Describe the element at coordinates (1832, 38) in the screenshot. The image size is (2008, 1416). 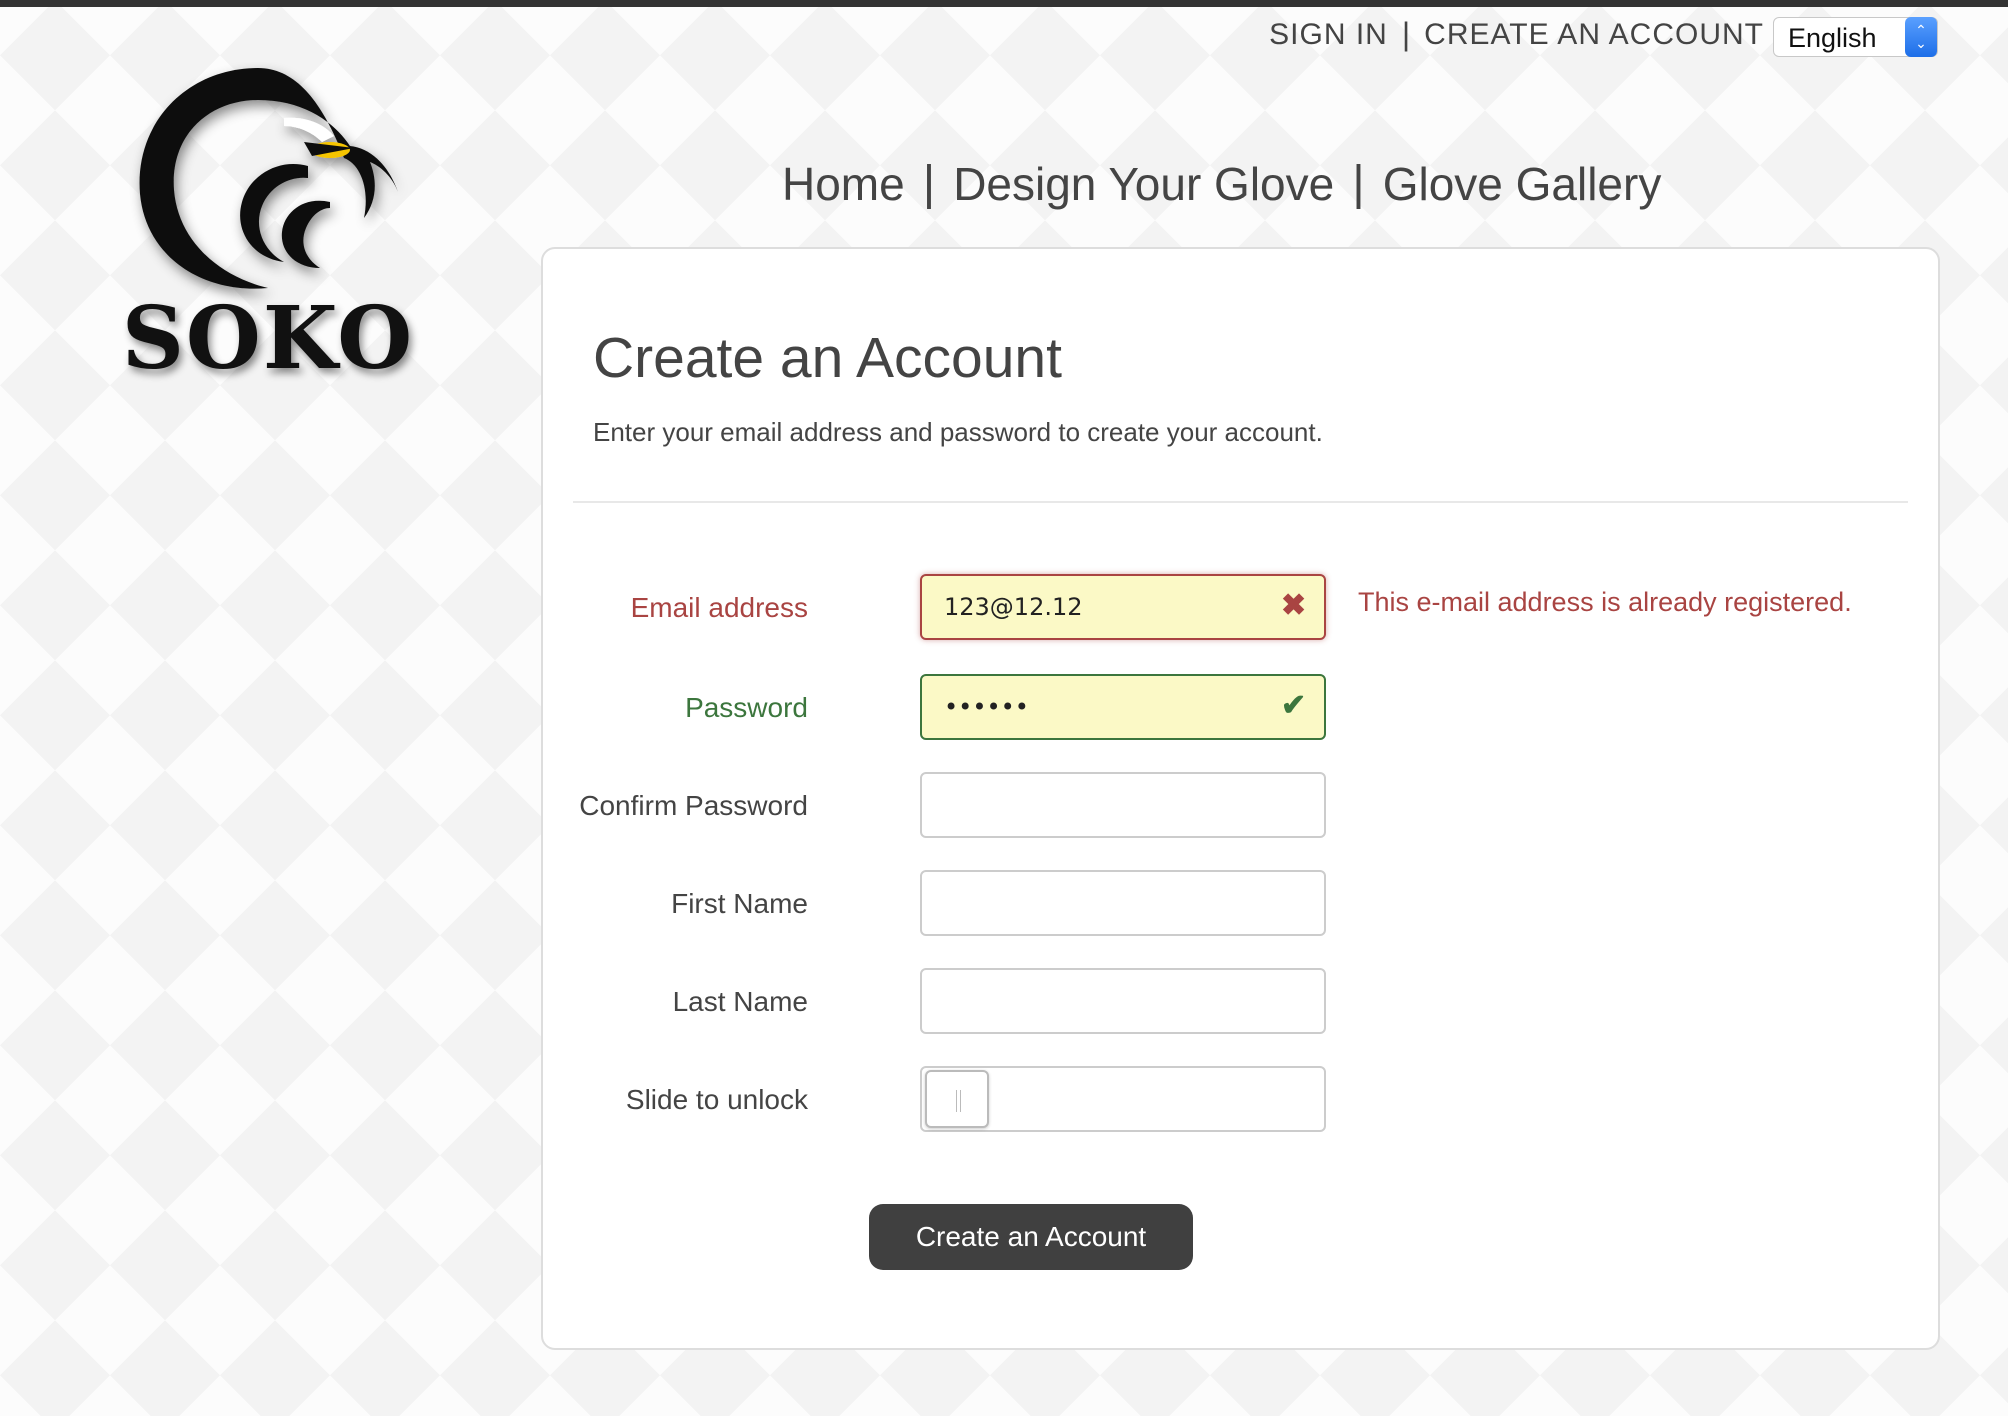
I see `language-select-value: English` at that location.